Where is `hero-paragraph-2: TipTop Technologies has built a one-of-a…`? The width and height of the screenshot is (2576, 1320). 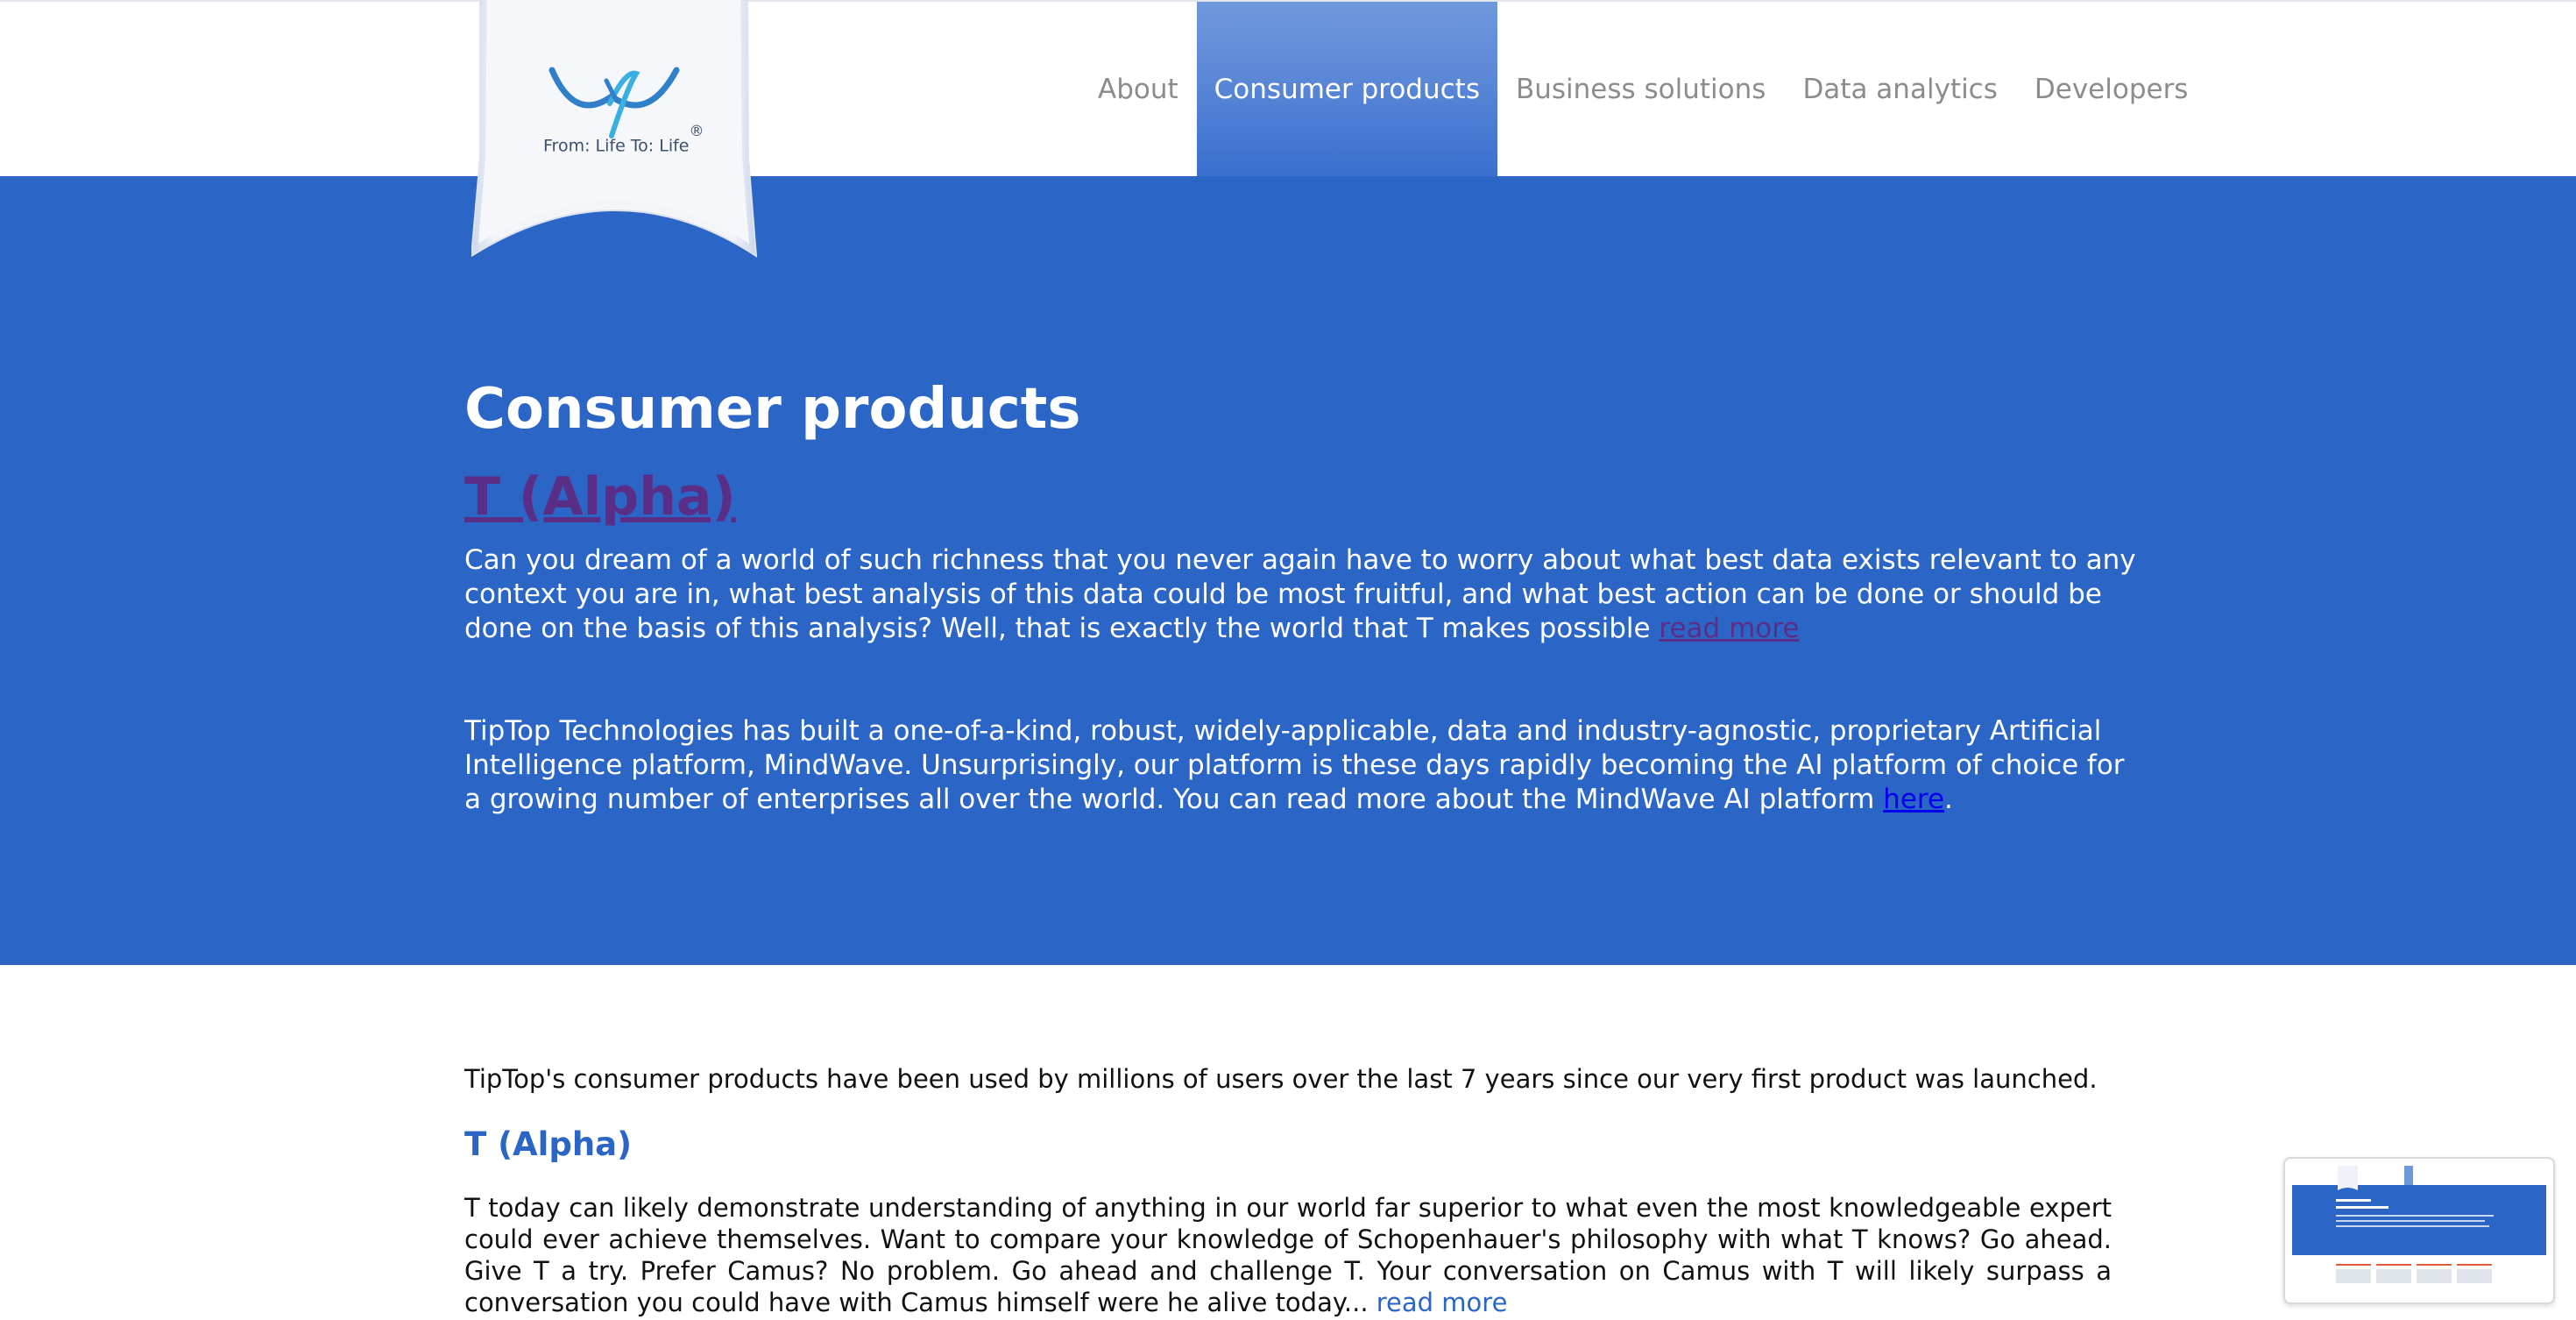
hero-paragraph-2: TipTop Technologies has built a one-of-a… is located at coordinates (1294, 765).